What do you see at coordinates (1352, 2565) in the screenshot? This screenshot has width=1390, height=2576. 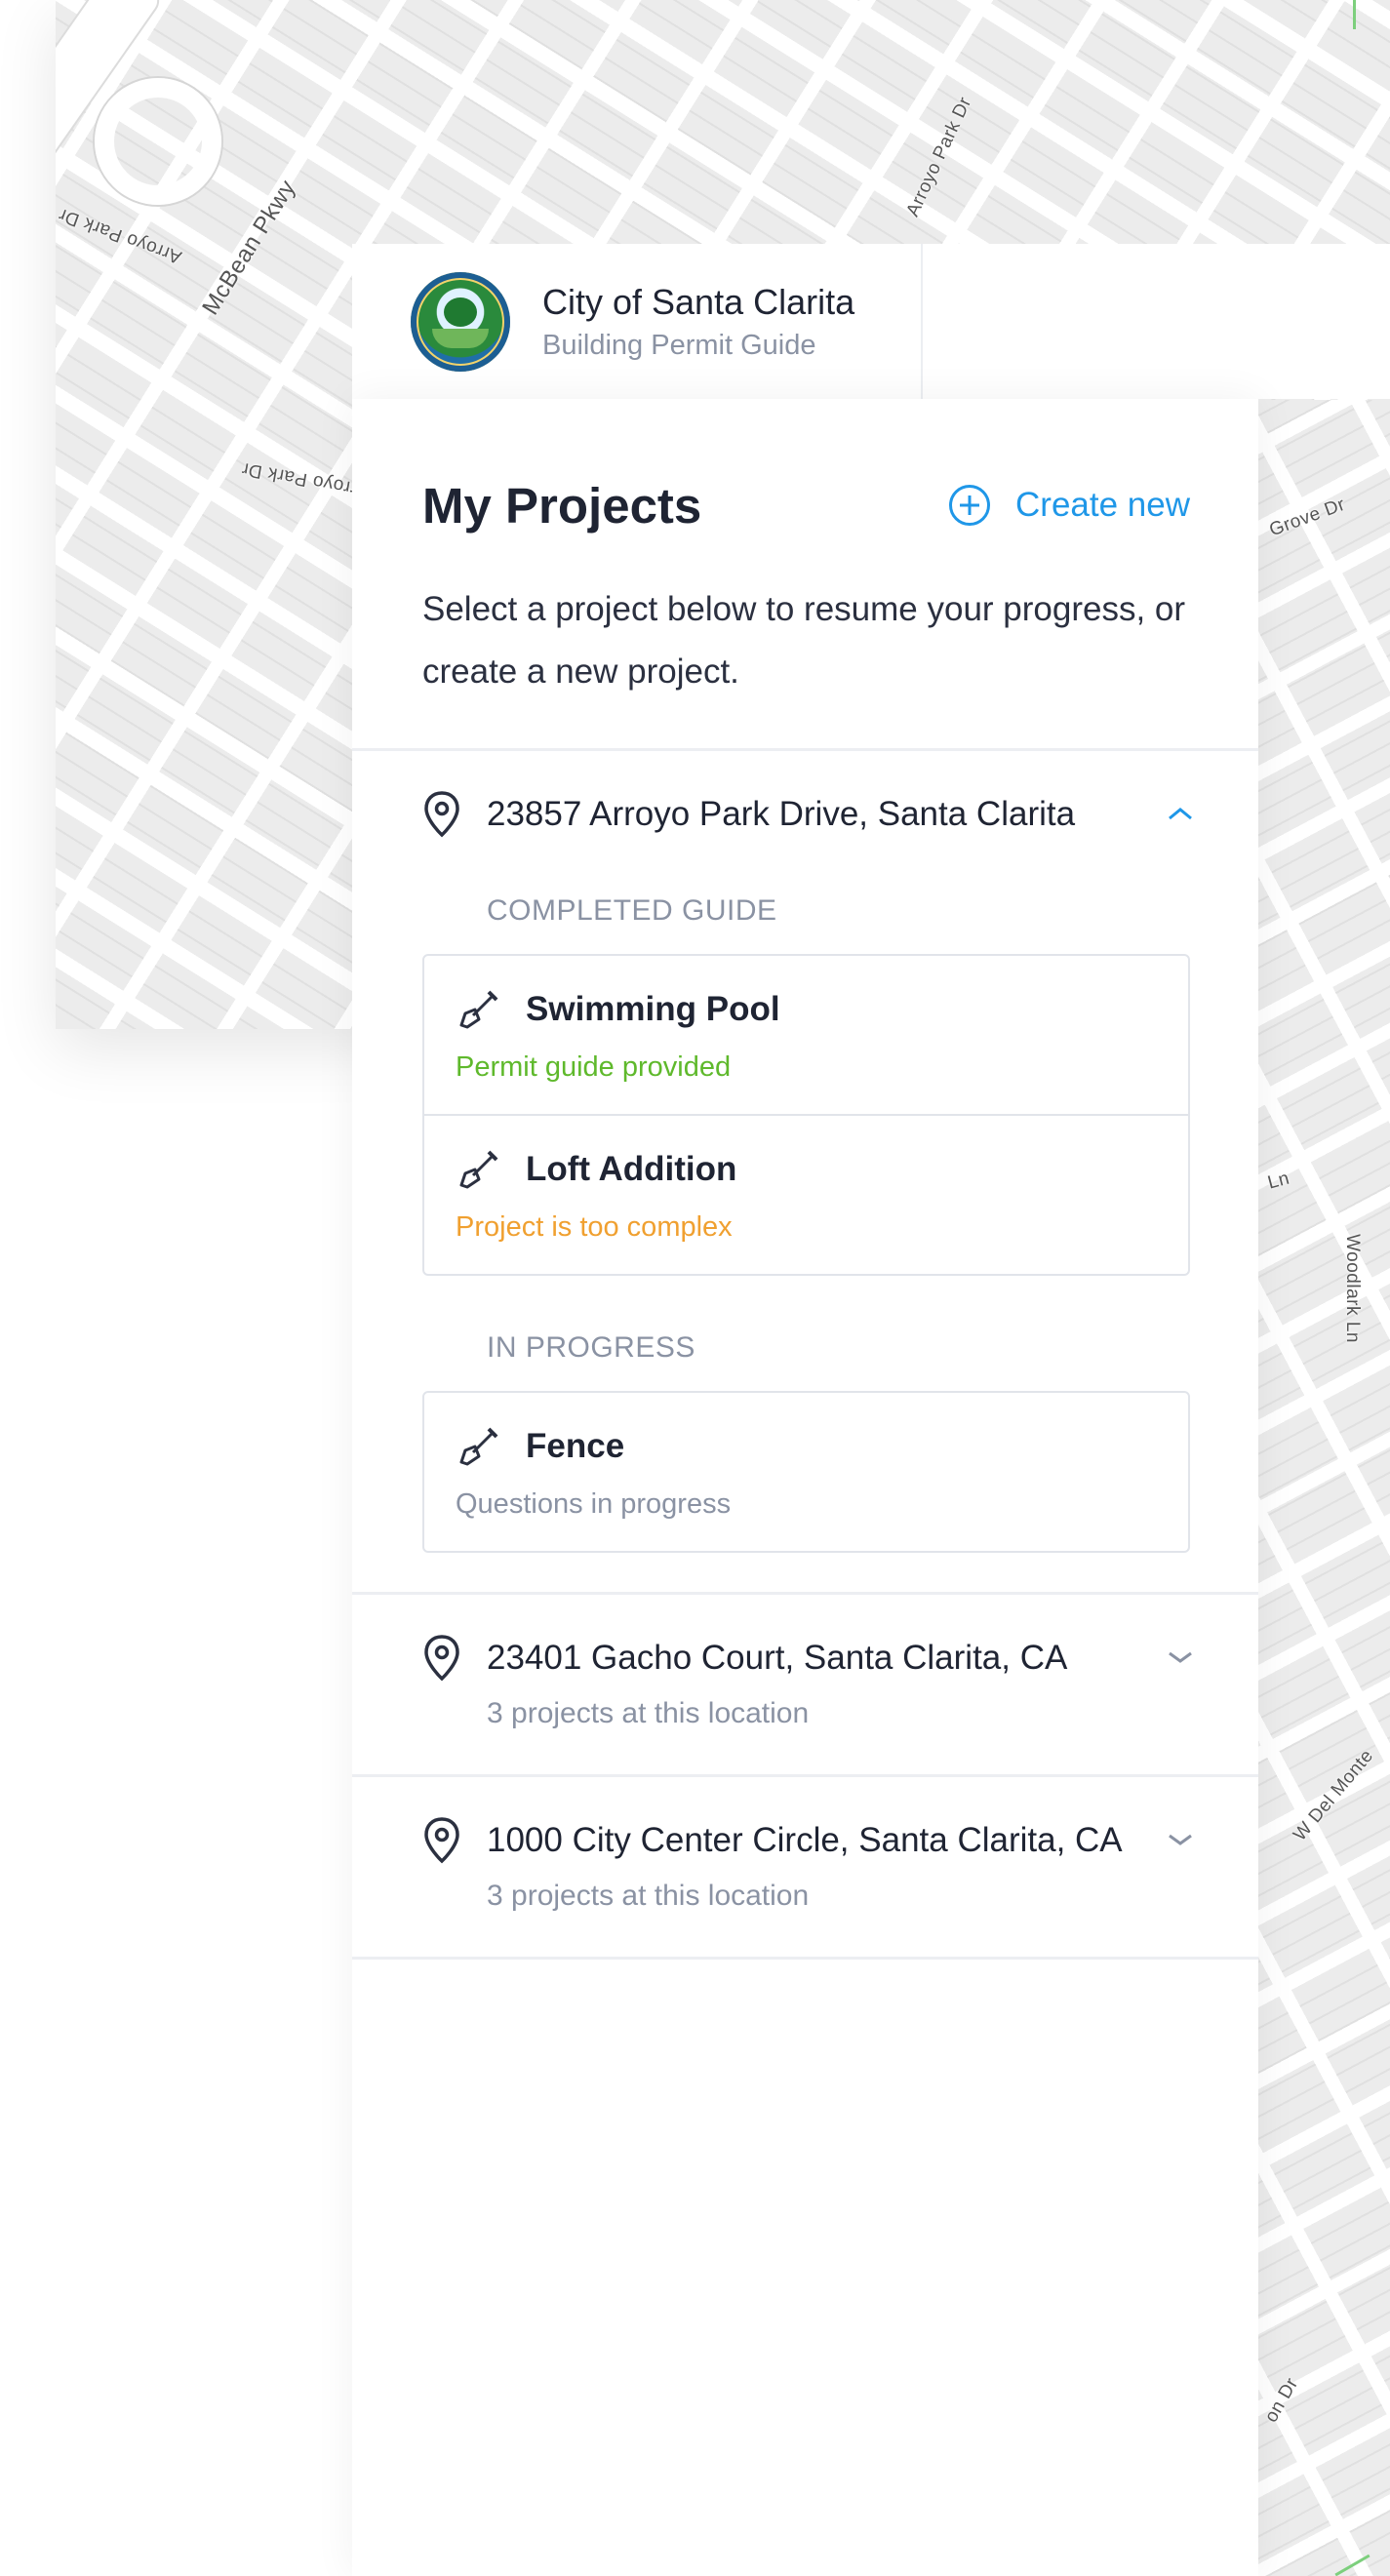 I see `map-park-edge-right` at bounding box center [1352, 2565].